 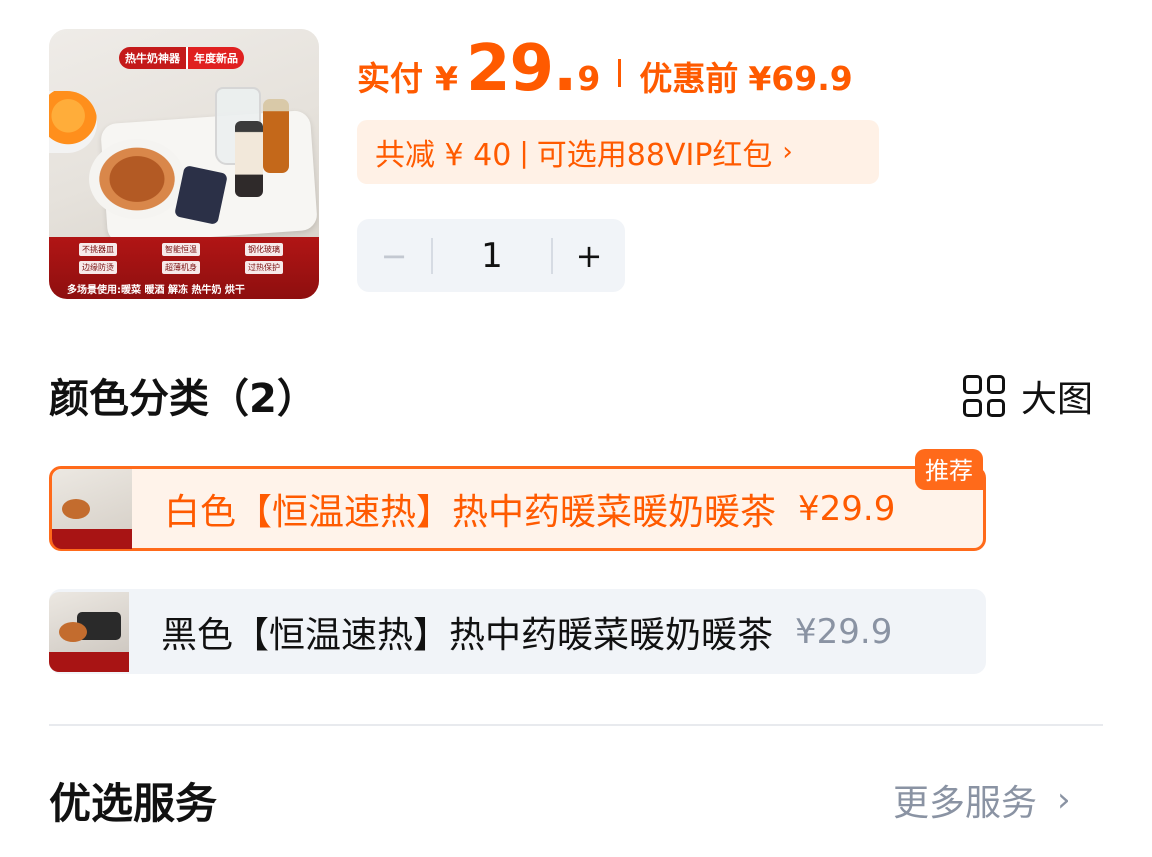 I want to click on quantity-stepper: − 1 +, so click(x=491, y=255).